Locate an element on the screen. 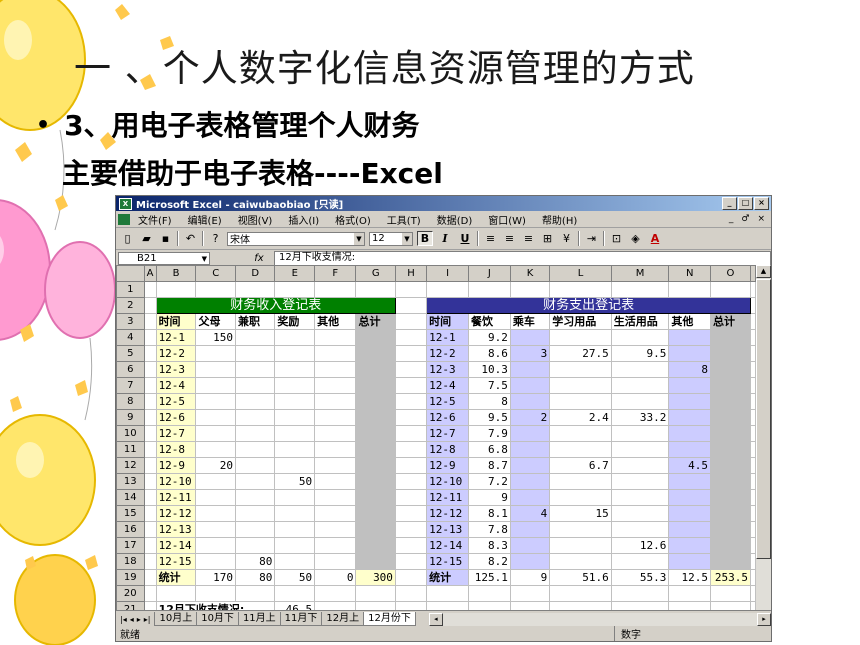  income-date-cell: 12-2 is located at coordinates (176, 353).